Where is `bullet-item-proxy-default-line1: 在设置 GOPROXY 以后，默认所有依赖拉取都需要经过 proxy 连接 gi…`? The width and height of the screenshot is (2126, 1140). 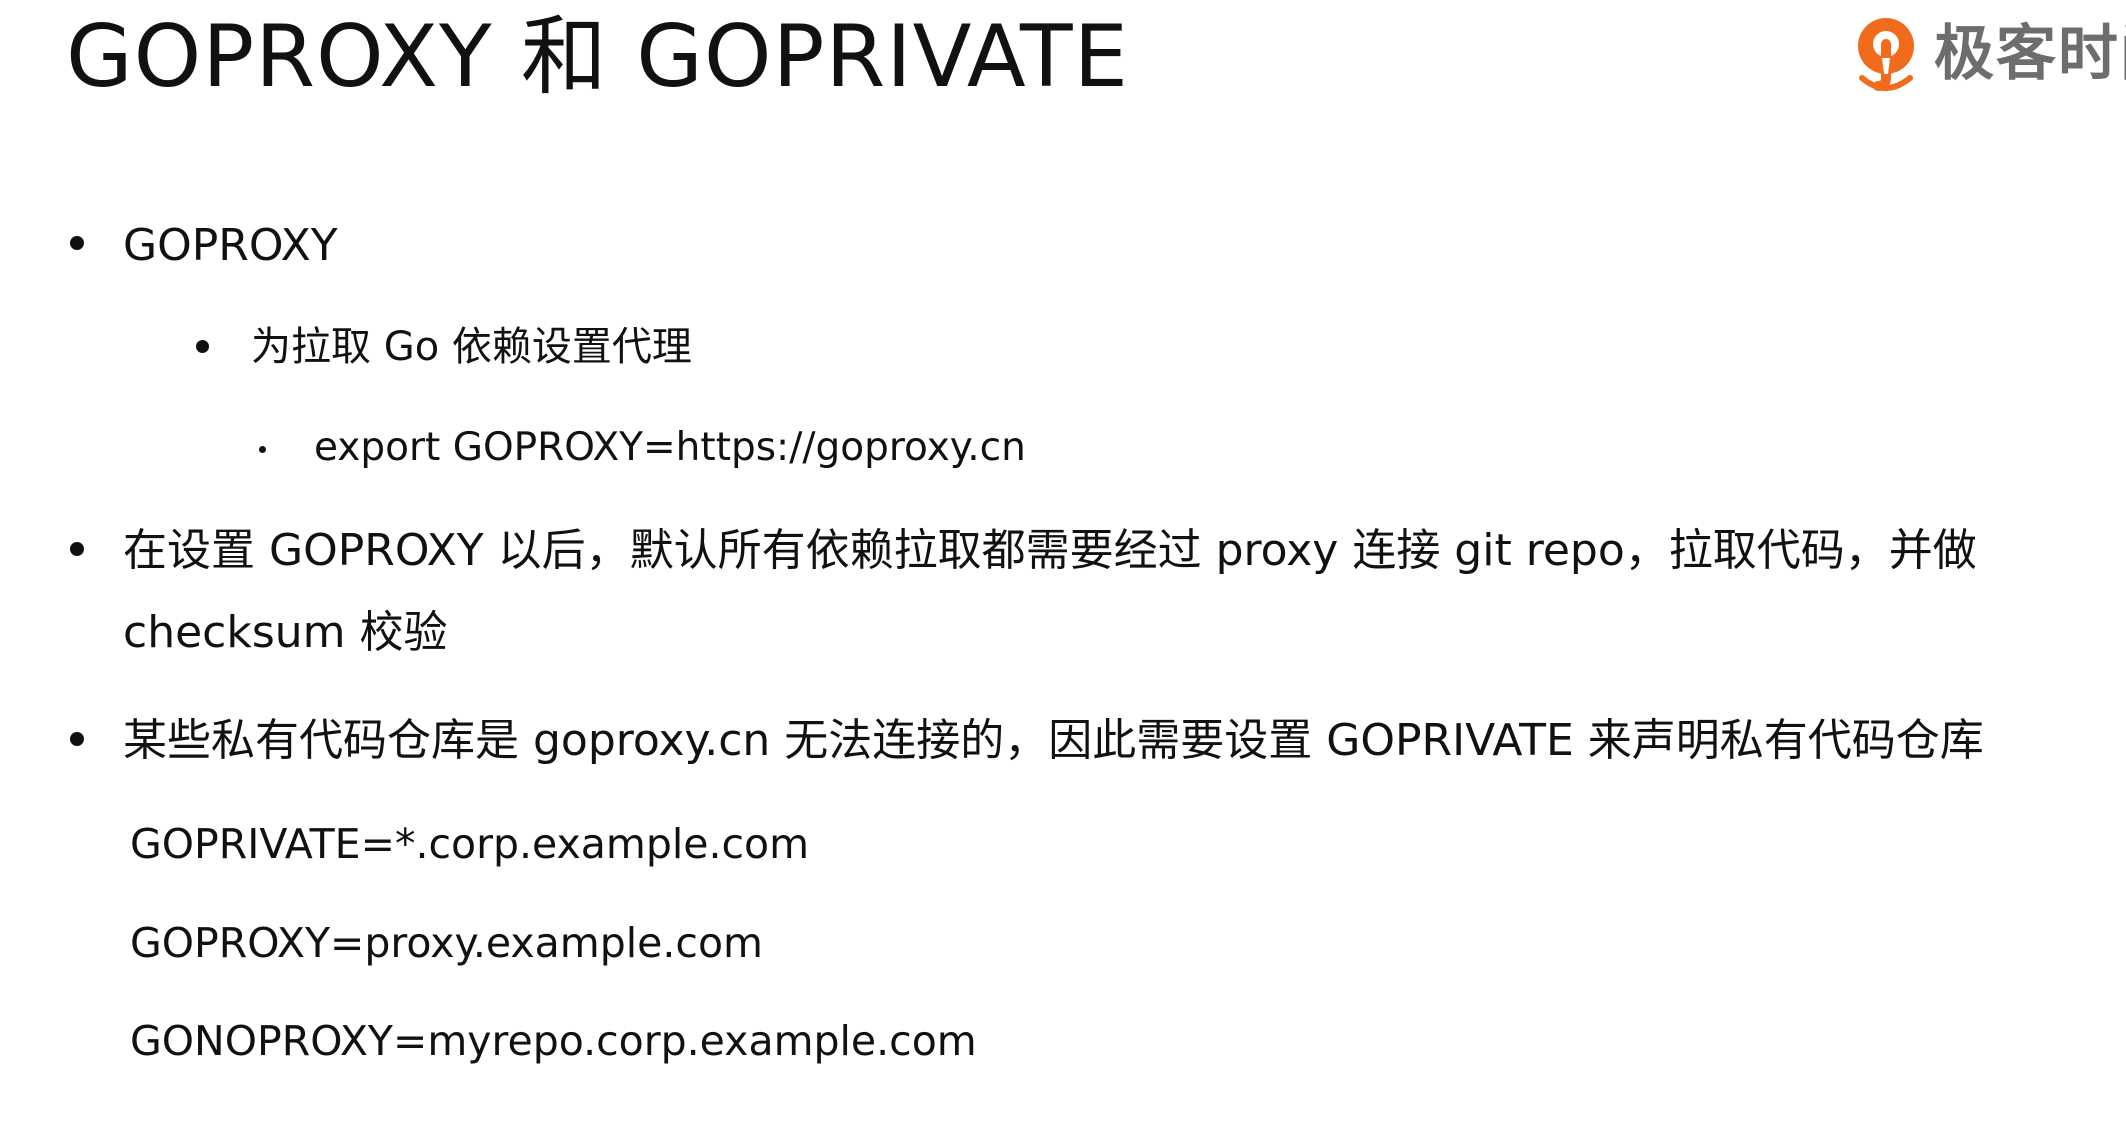
bullet-item-proxy-default-line1: 在设置 GOPROXY 以后，默认所有依赖拉取都需要经过 proxy 连接 gi… is located at coordinates (1050, 550).